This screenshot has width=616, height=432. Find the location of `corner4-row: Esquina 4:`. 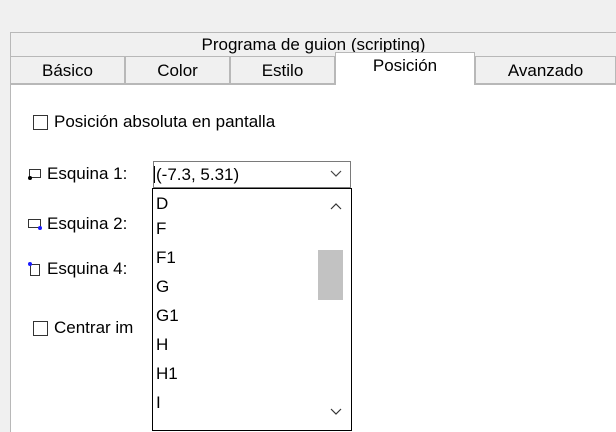

corner4-row: Esquina 4: is located at coordinates (77, 269).